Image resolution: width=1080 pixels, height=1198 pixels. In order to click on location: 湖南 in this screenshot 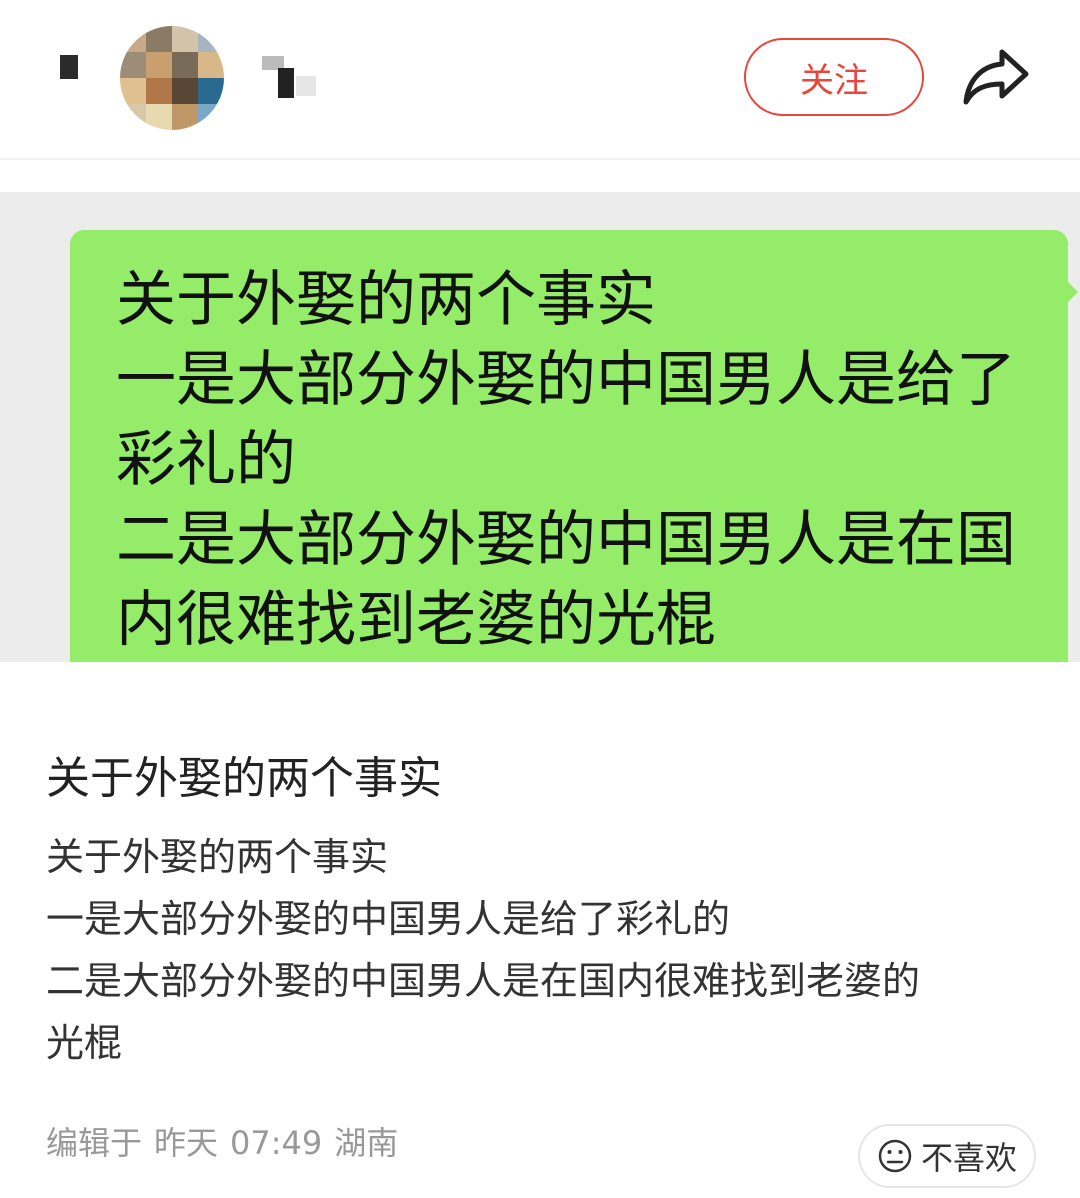, I will do `click(366, 1143)`.